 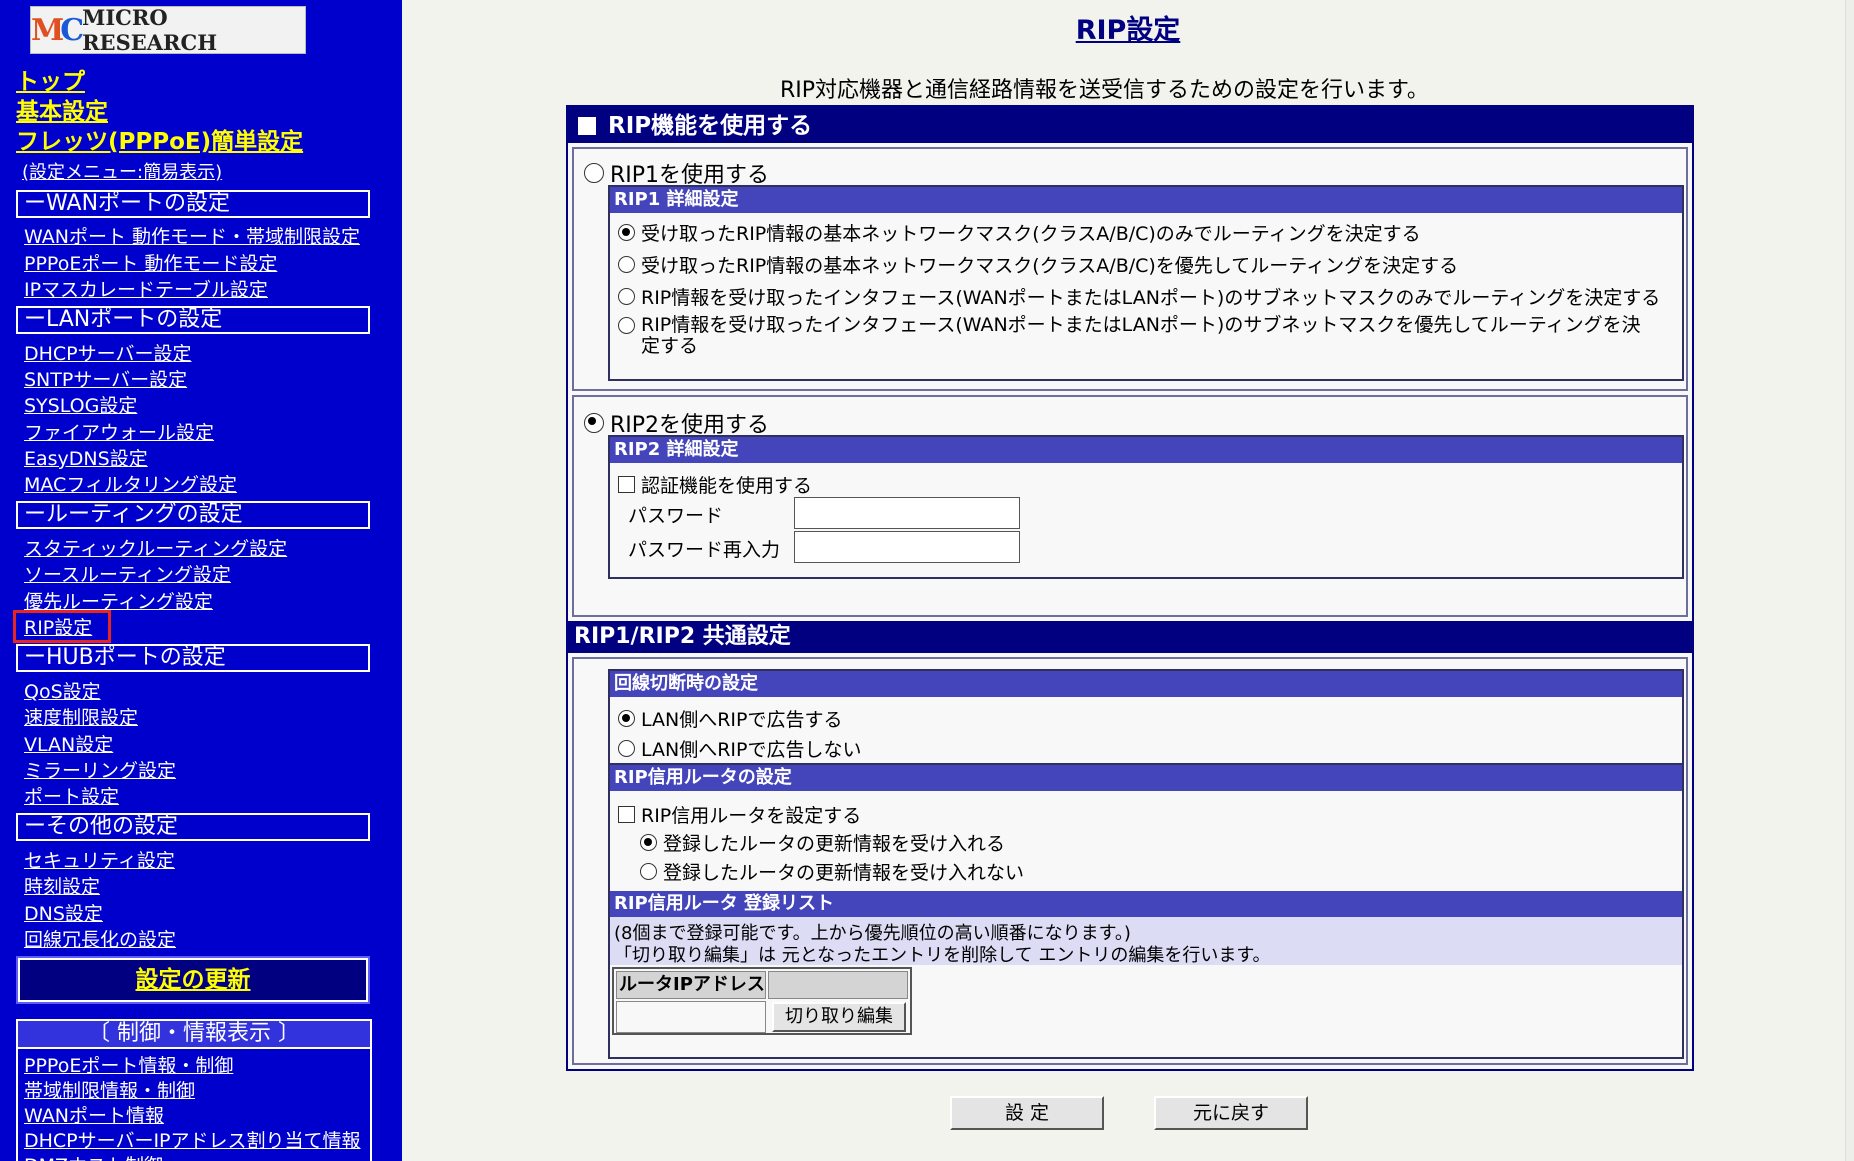 I want to click on nav-sntp-server: SNTPサーバー設定, so click(x=105, y=378).